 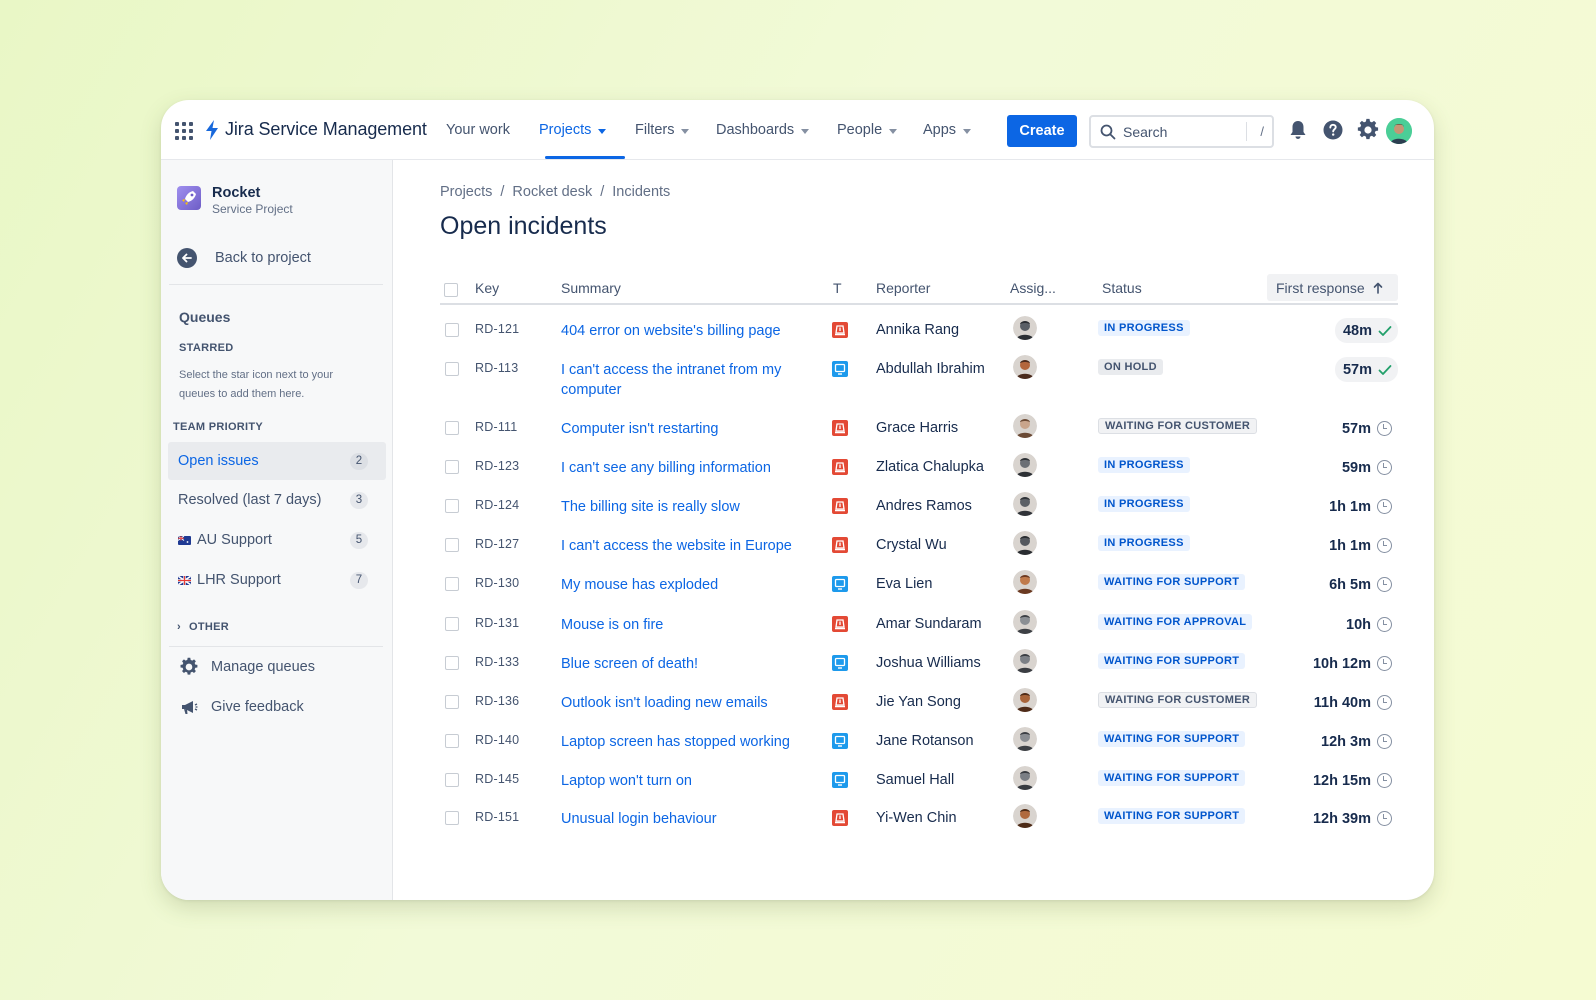 What do you see at coordinates (763, 130) in the screenshot?
I see `nav-dashboards: Dashboards` at bounding box center [763, 130].